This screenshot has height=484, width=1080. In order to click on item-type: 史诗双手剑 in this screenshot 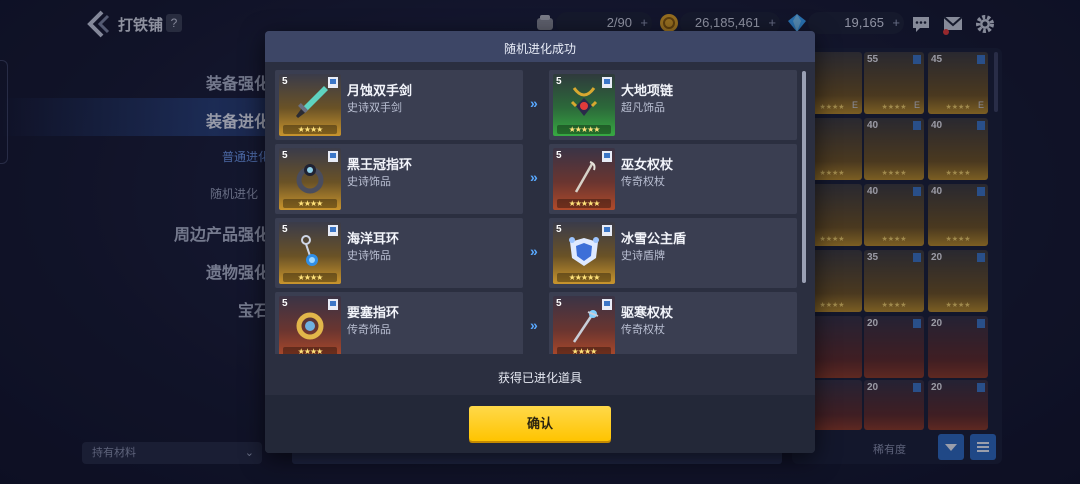, I will do `click(374, 108)`.